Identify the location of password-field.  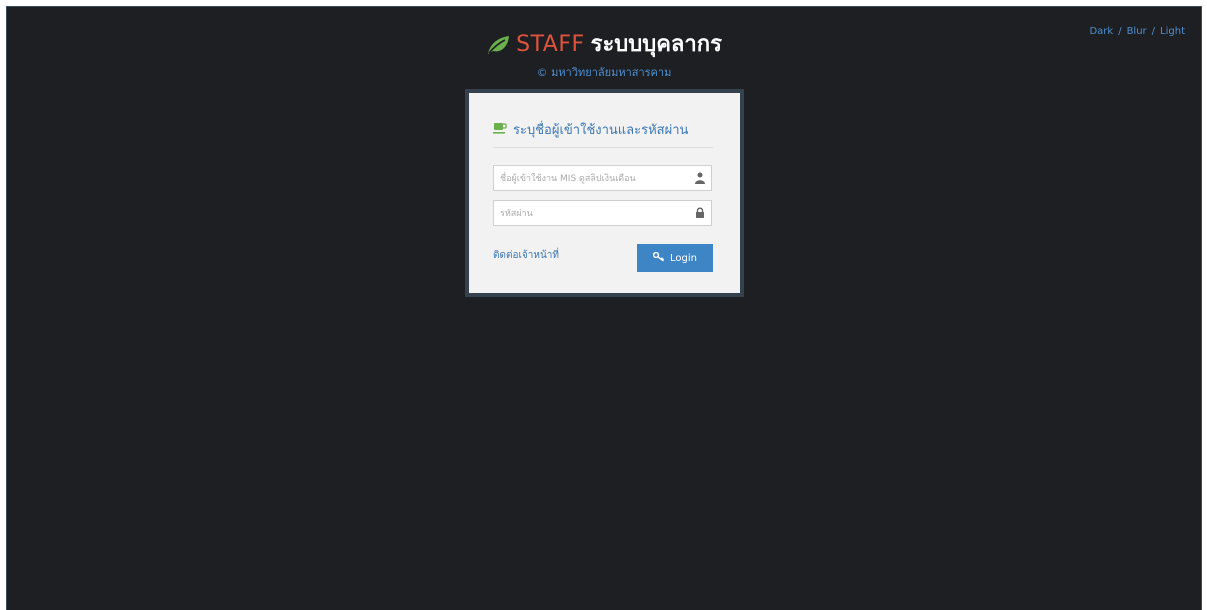
(602, 213).